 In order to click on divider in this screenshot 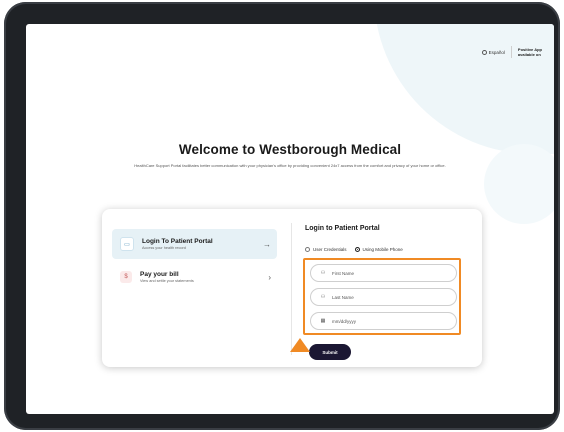, I will do `click(511, 52)`.